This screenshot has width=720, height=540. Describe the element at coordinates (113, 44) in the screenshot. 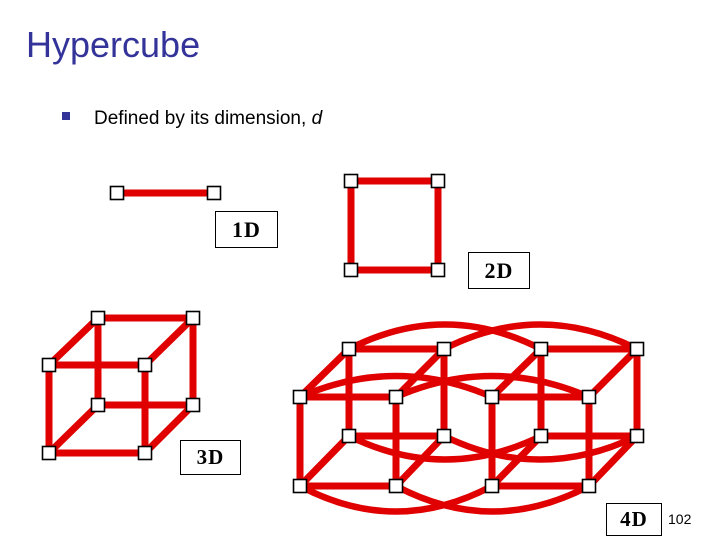

I see `page-title: Hypercube` at that location.